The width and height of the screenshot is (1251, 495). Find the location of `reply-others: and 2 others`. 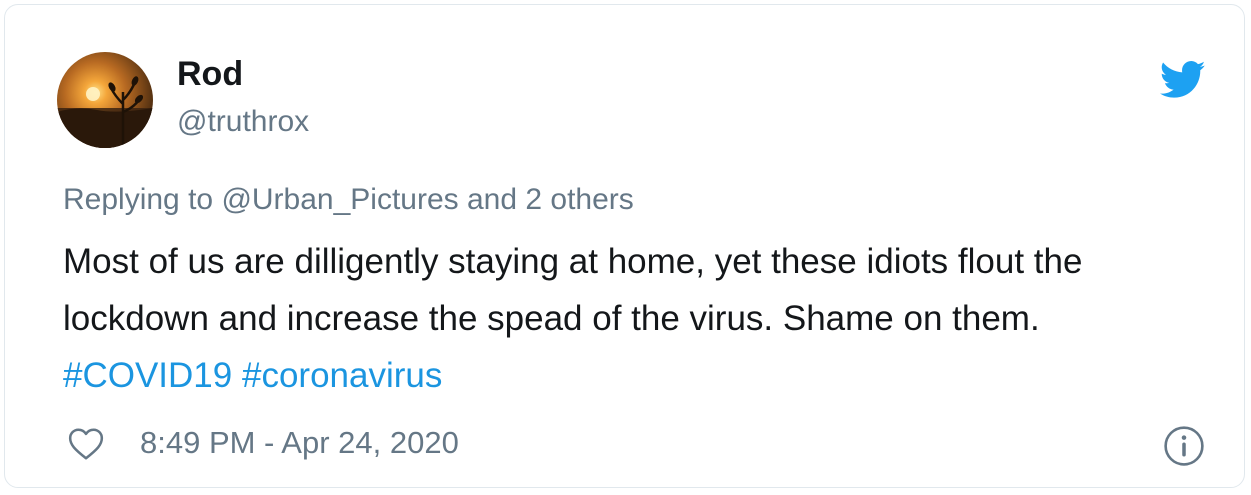

reply-others: and 2 others is located at coordinates (546, 199).